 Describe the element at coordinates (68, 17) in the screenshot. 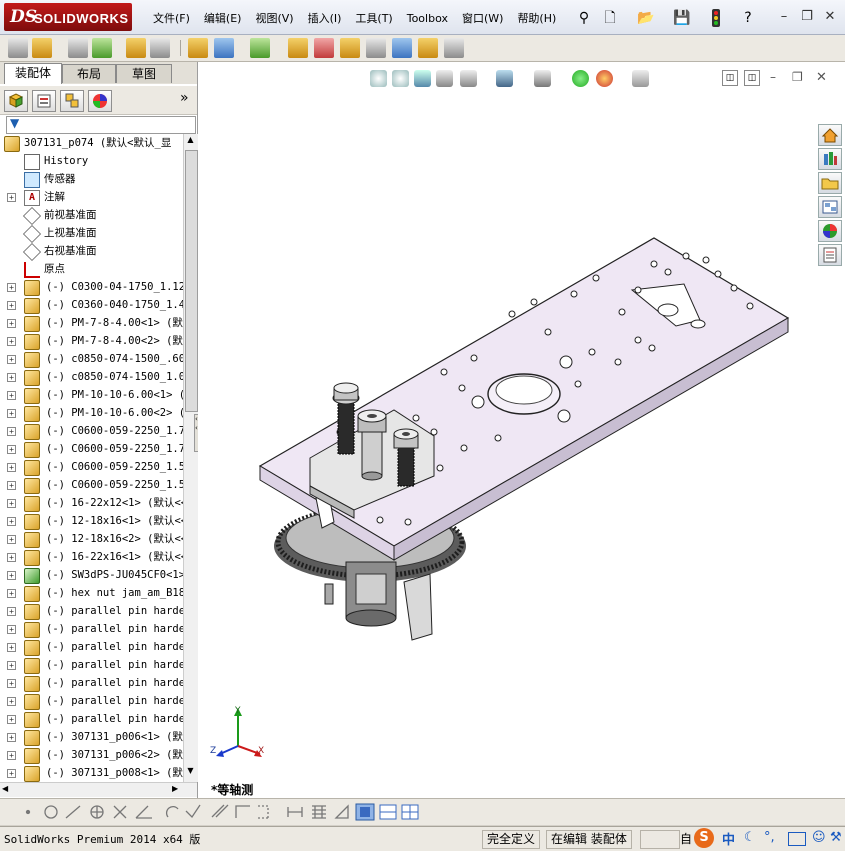

I see `solidworks-logo: DS SOLIDWORKS` at that location.